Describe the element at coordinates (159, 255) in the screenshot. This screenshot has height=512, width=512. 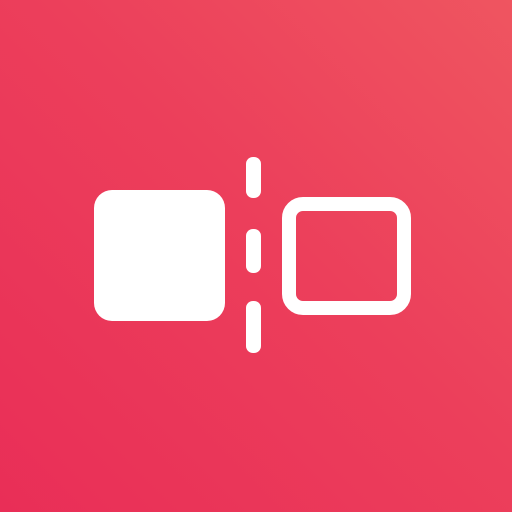
I see `filled-square-icon` at that location.